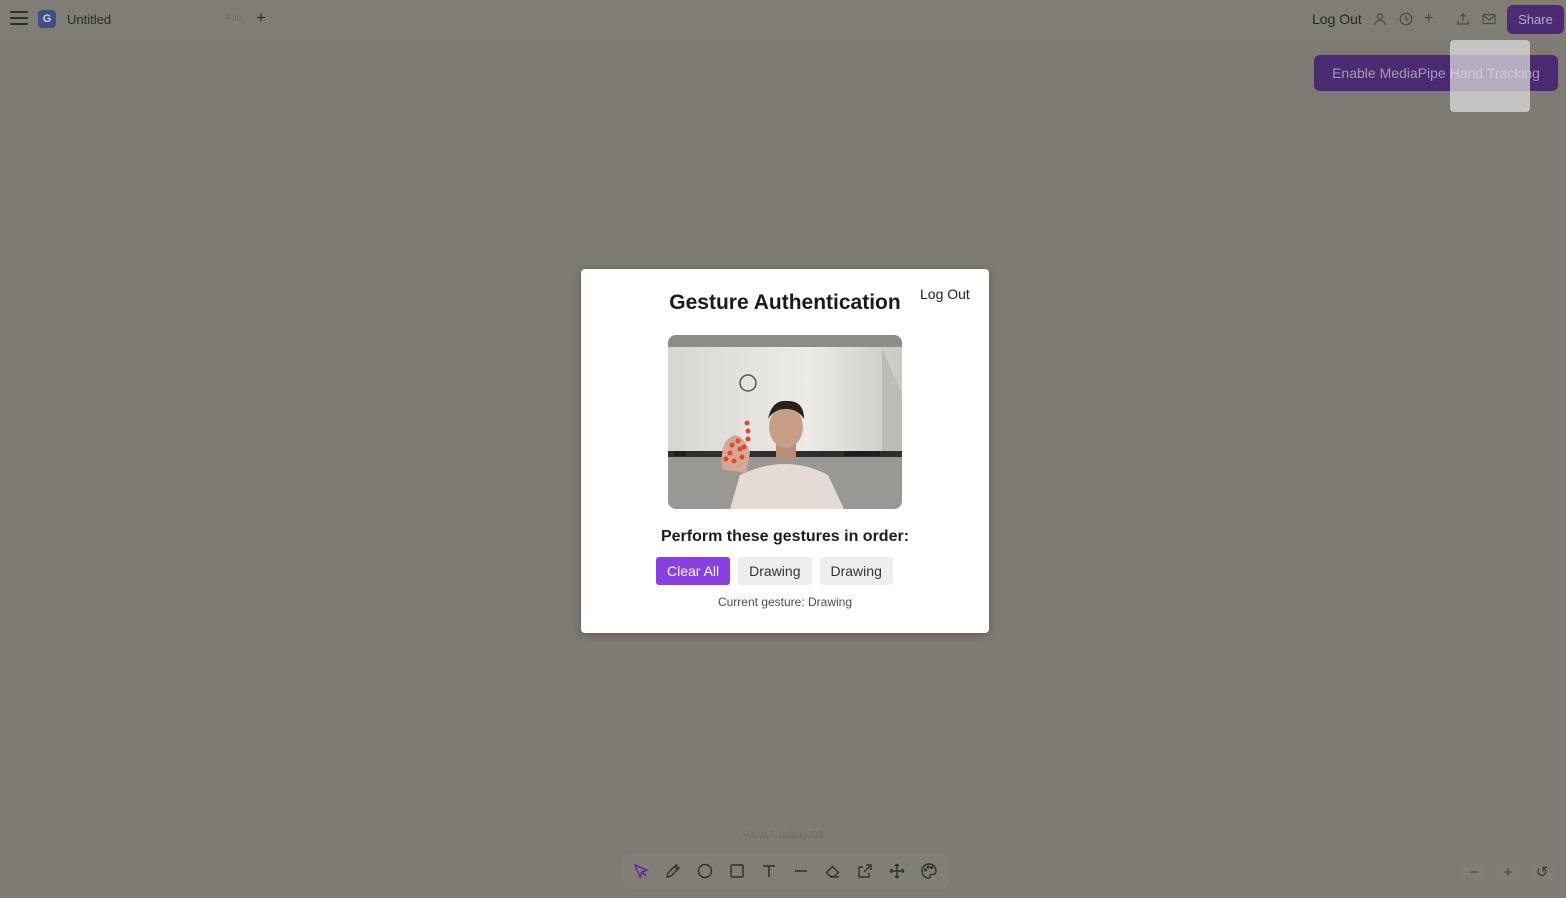  Describe the element at coordinates (47, 19) in the screenshot. I see `app-logo: G` at that location.